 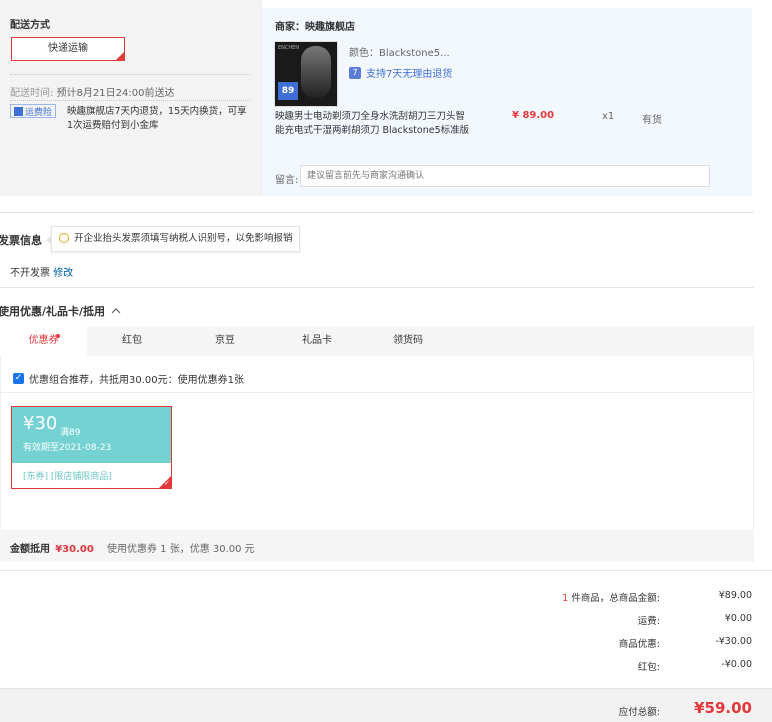 I want to click on insurance-text-line1: 映趣旗舰店7天内退货，15天内换货，可享, so click(x=157, y=111).